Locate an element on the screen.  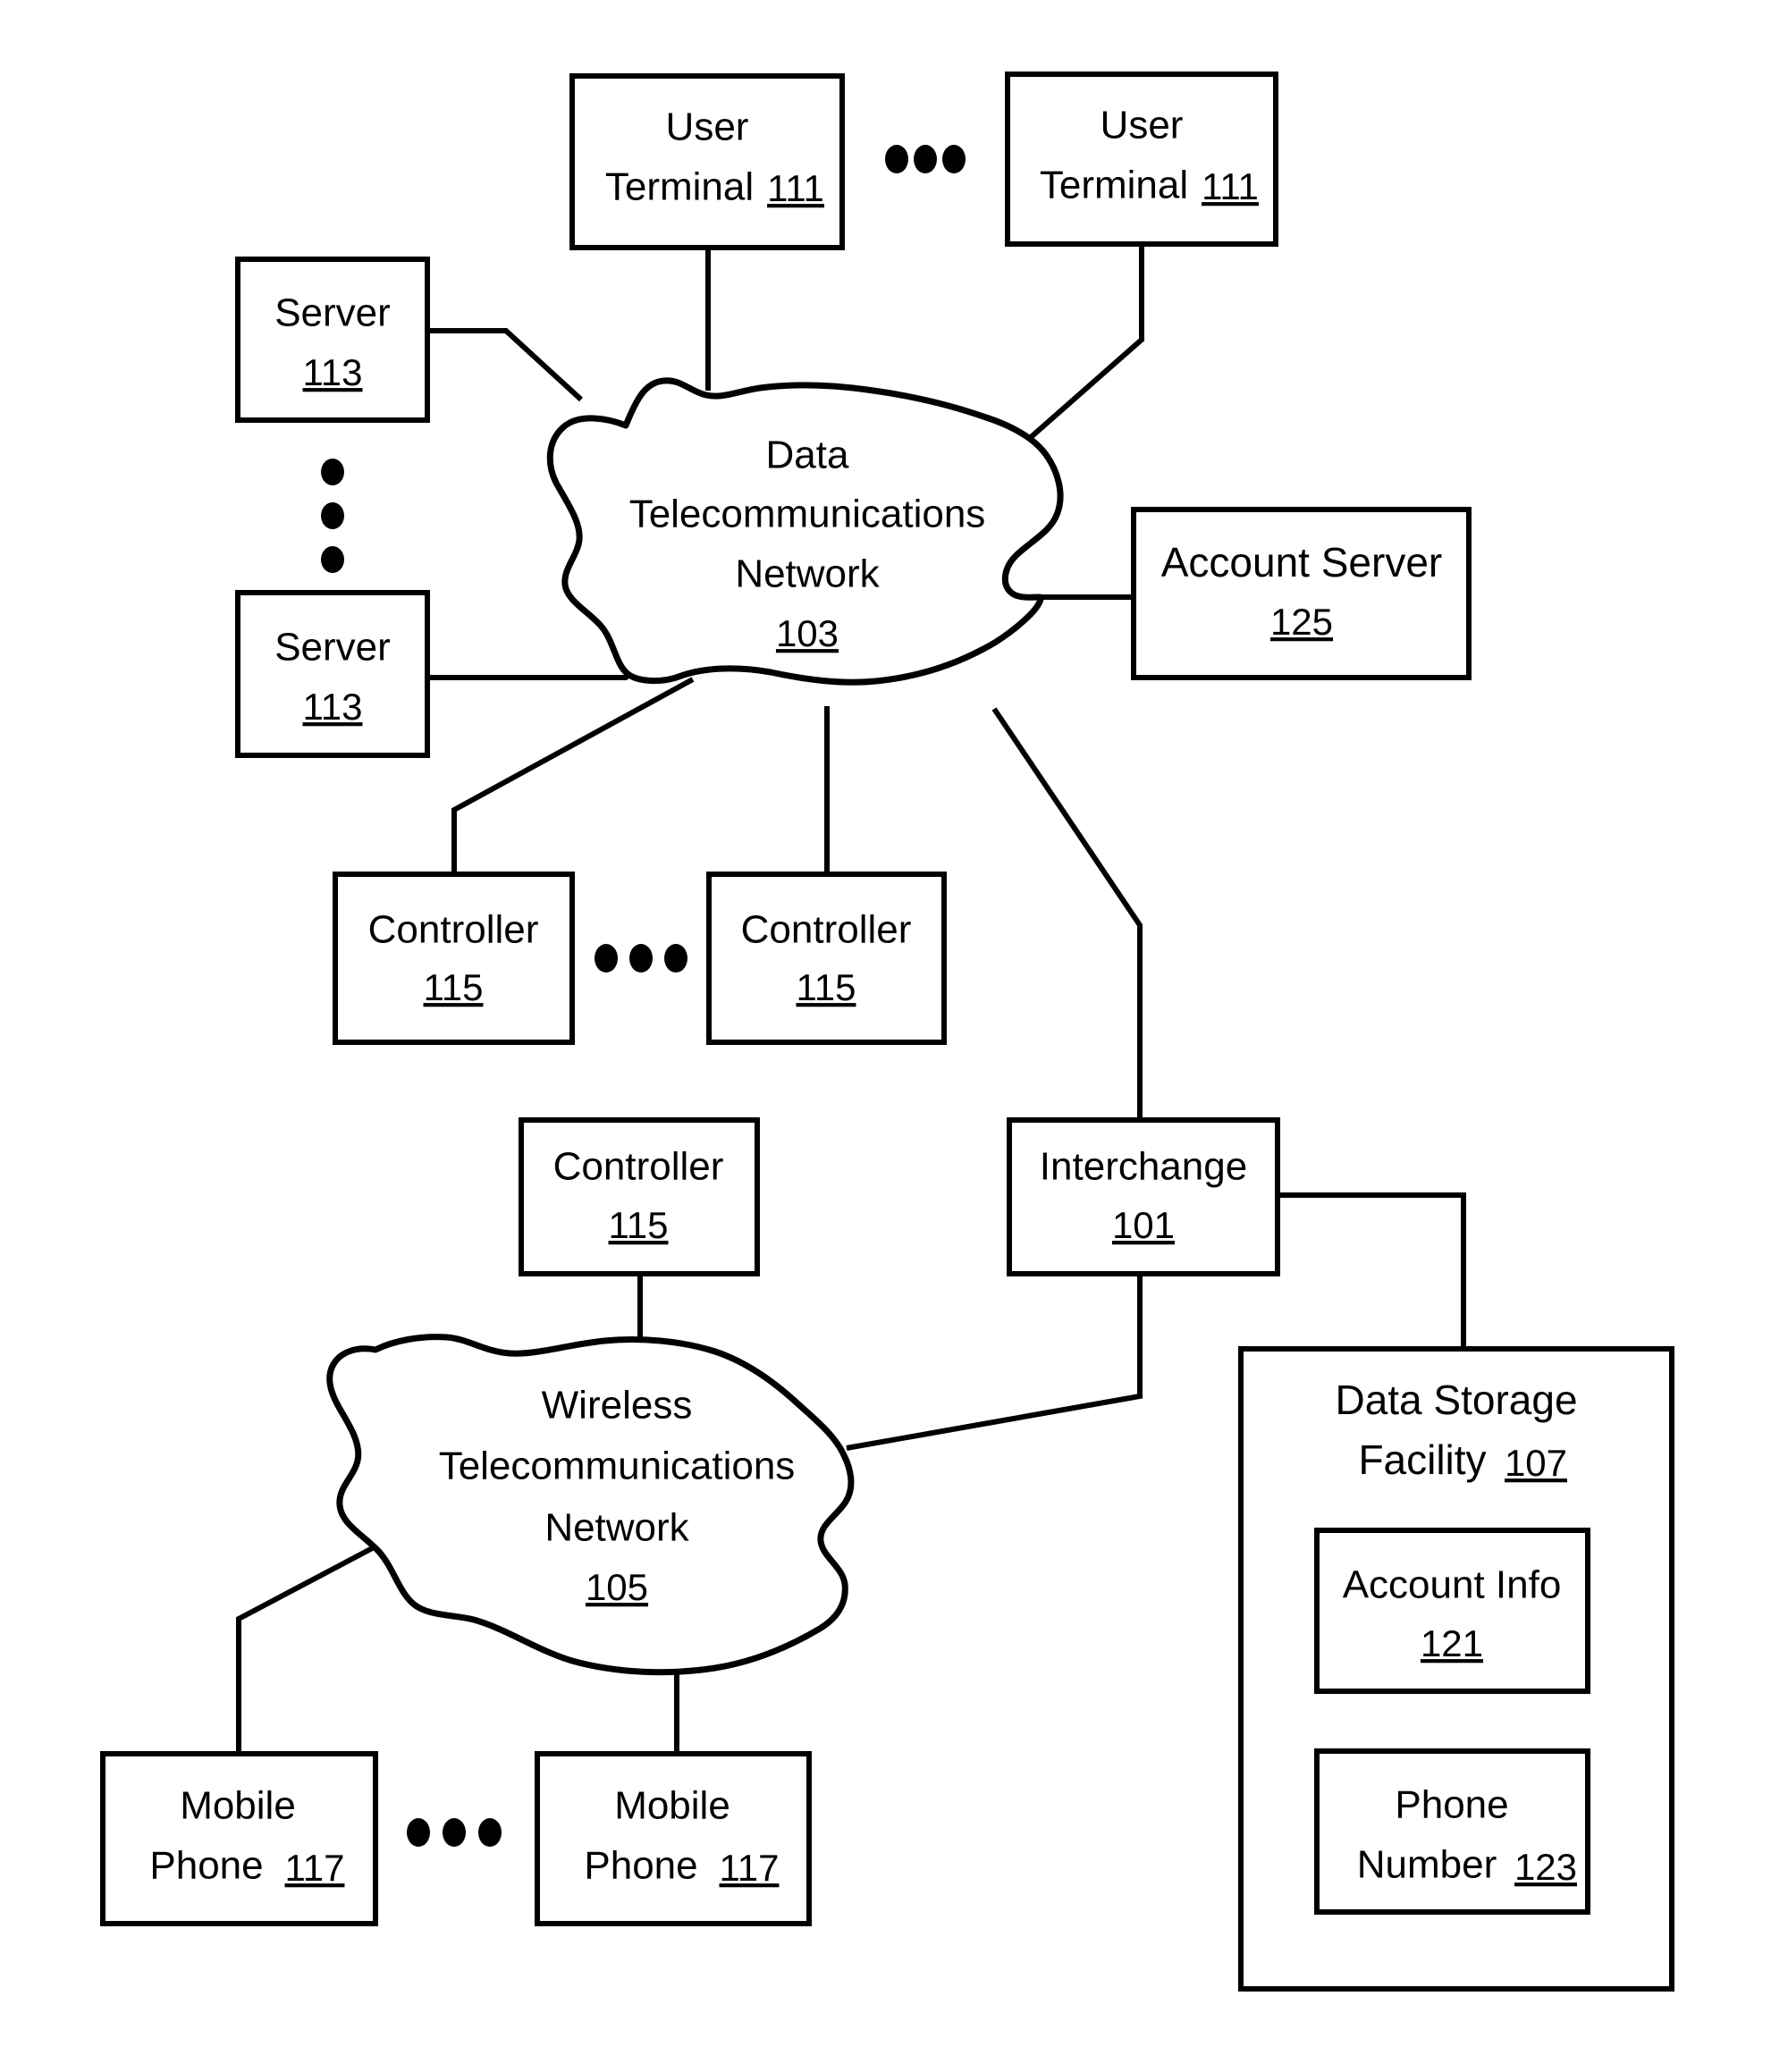
mobile-phone-2-box is located at coordinates (673, 1839).